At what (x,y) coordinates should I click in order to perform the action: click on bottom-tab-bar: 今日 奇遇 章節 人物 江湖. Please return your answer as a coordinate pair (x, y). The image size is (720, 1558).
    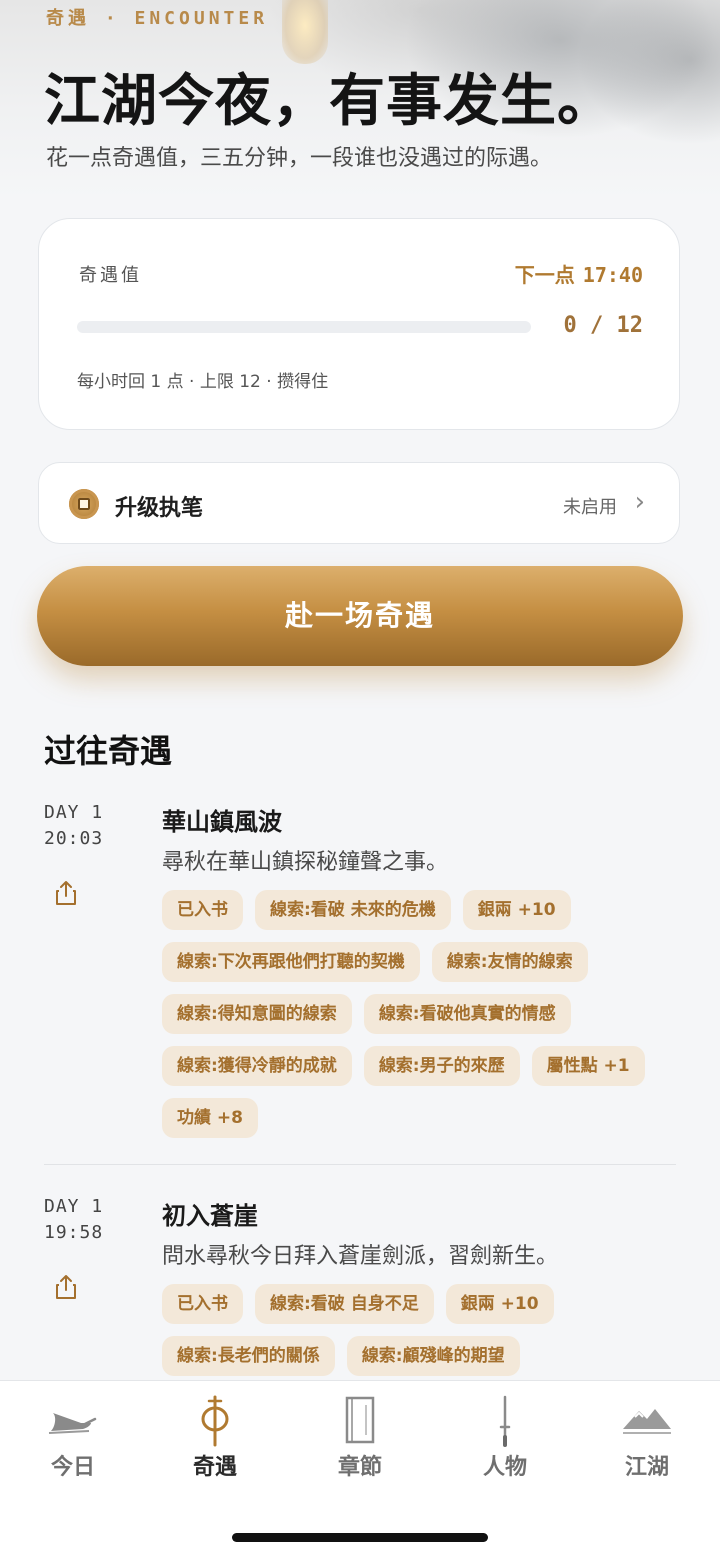
    Looking at the image, I should click on (360, 1469).